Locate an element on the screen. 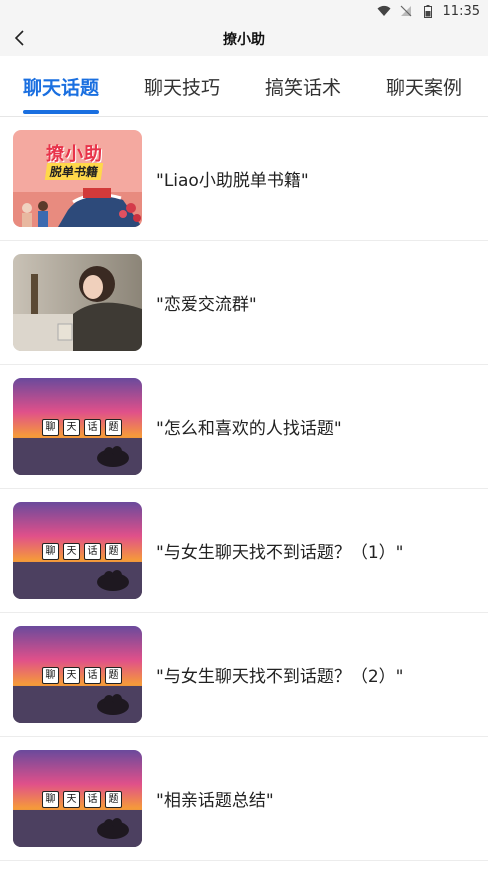  tab-funny-lines: 搞笑话术 is located at coordinates (303, 86).